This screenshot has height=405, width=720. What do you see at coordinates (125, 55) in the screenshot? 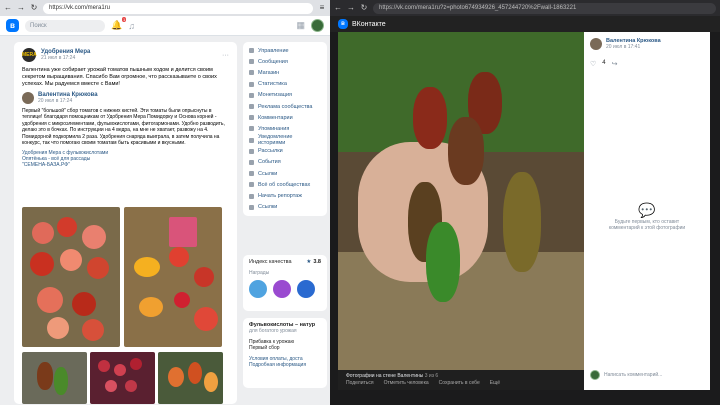
I see `post-header: MERA Удобрения Мера 21 июл в 17:24 ···` at bounding box center [125, 55].